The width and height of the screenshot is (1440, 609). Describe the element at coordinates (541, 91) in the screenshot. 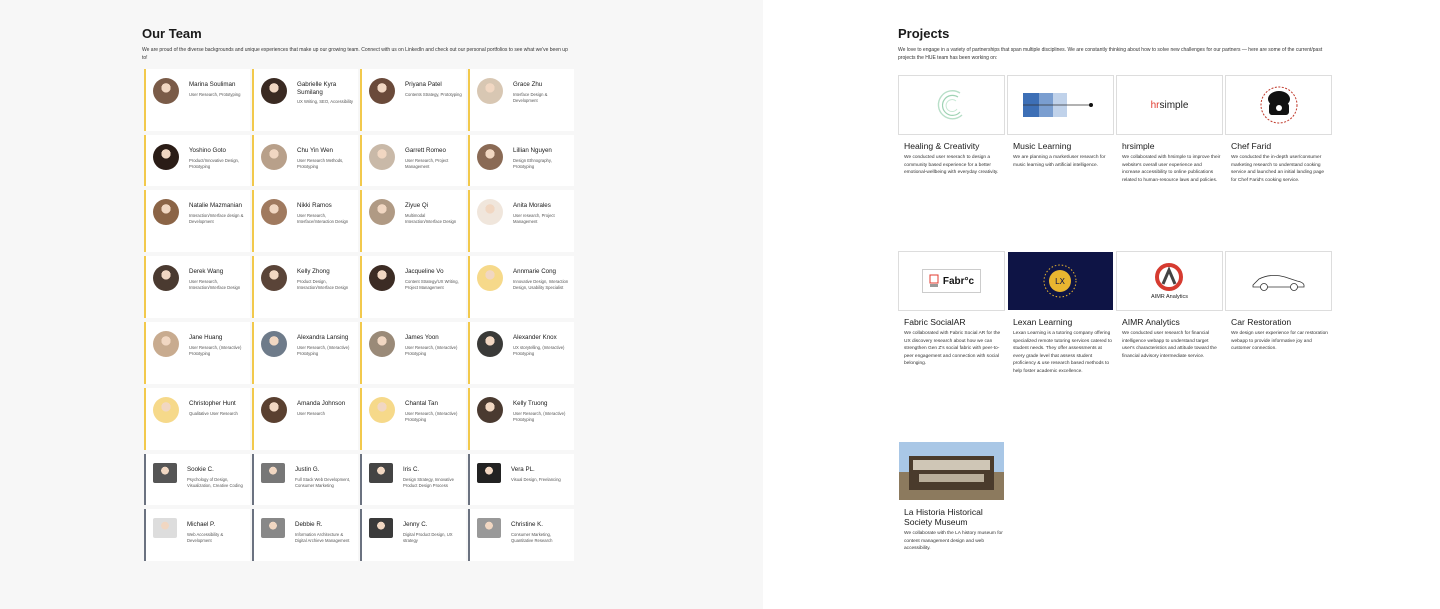

I see `member-info: Grace Zhu Interface Design & Development` at that location.